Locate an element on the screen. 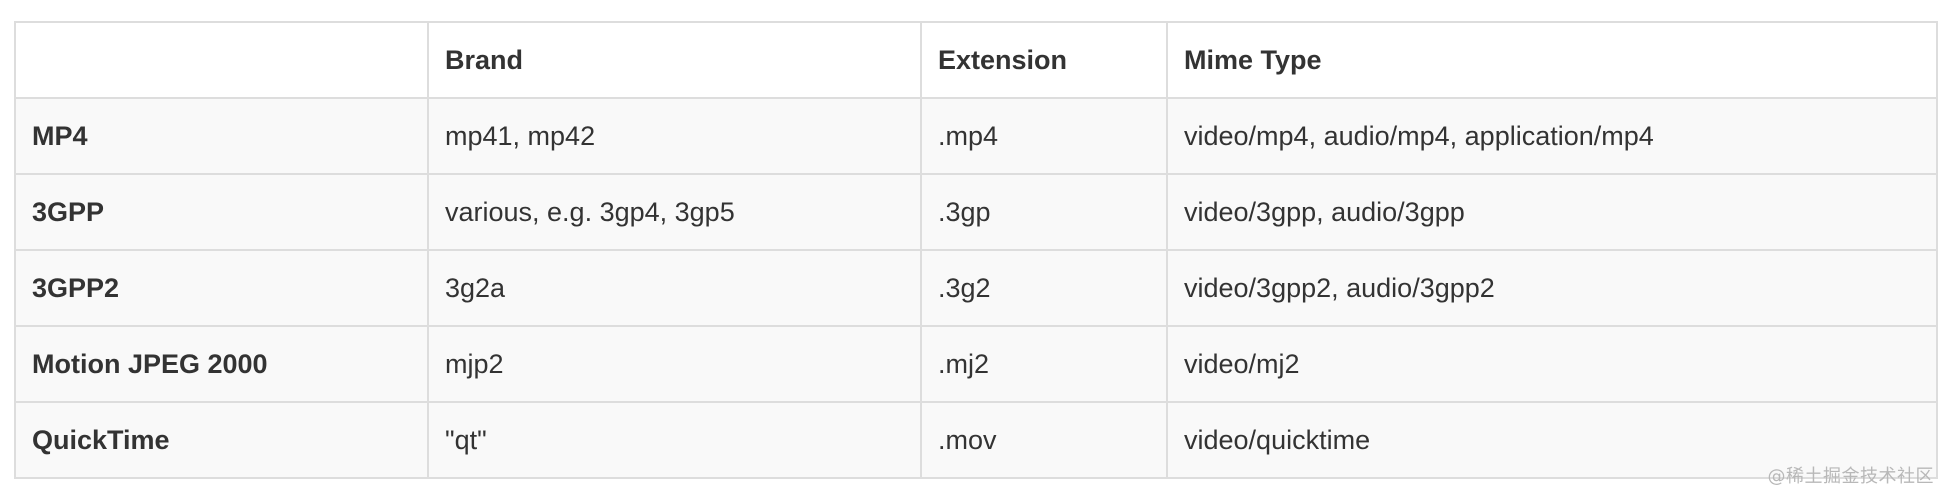 The image size is (1946, 502). format-name: Motion JPEG 2000 is located at coordinates (221, 364).